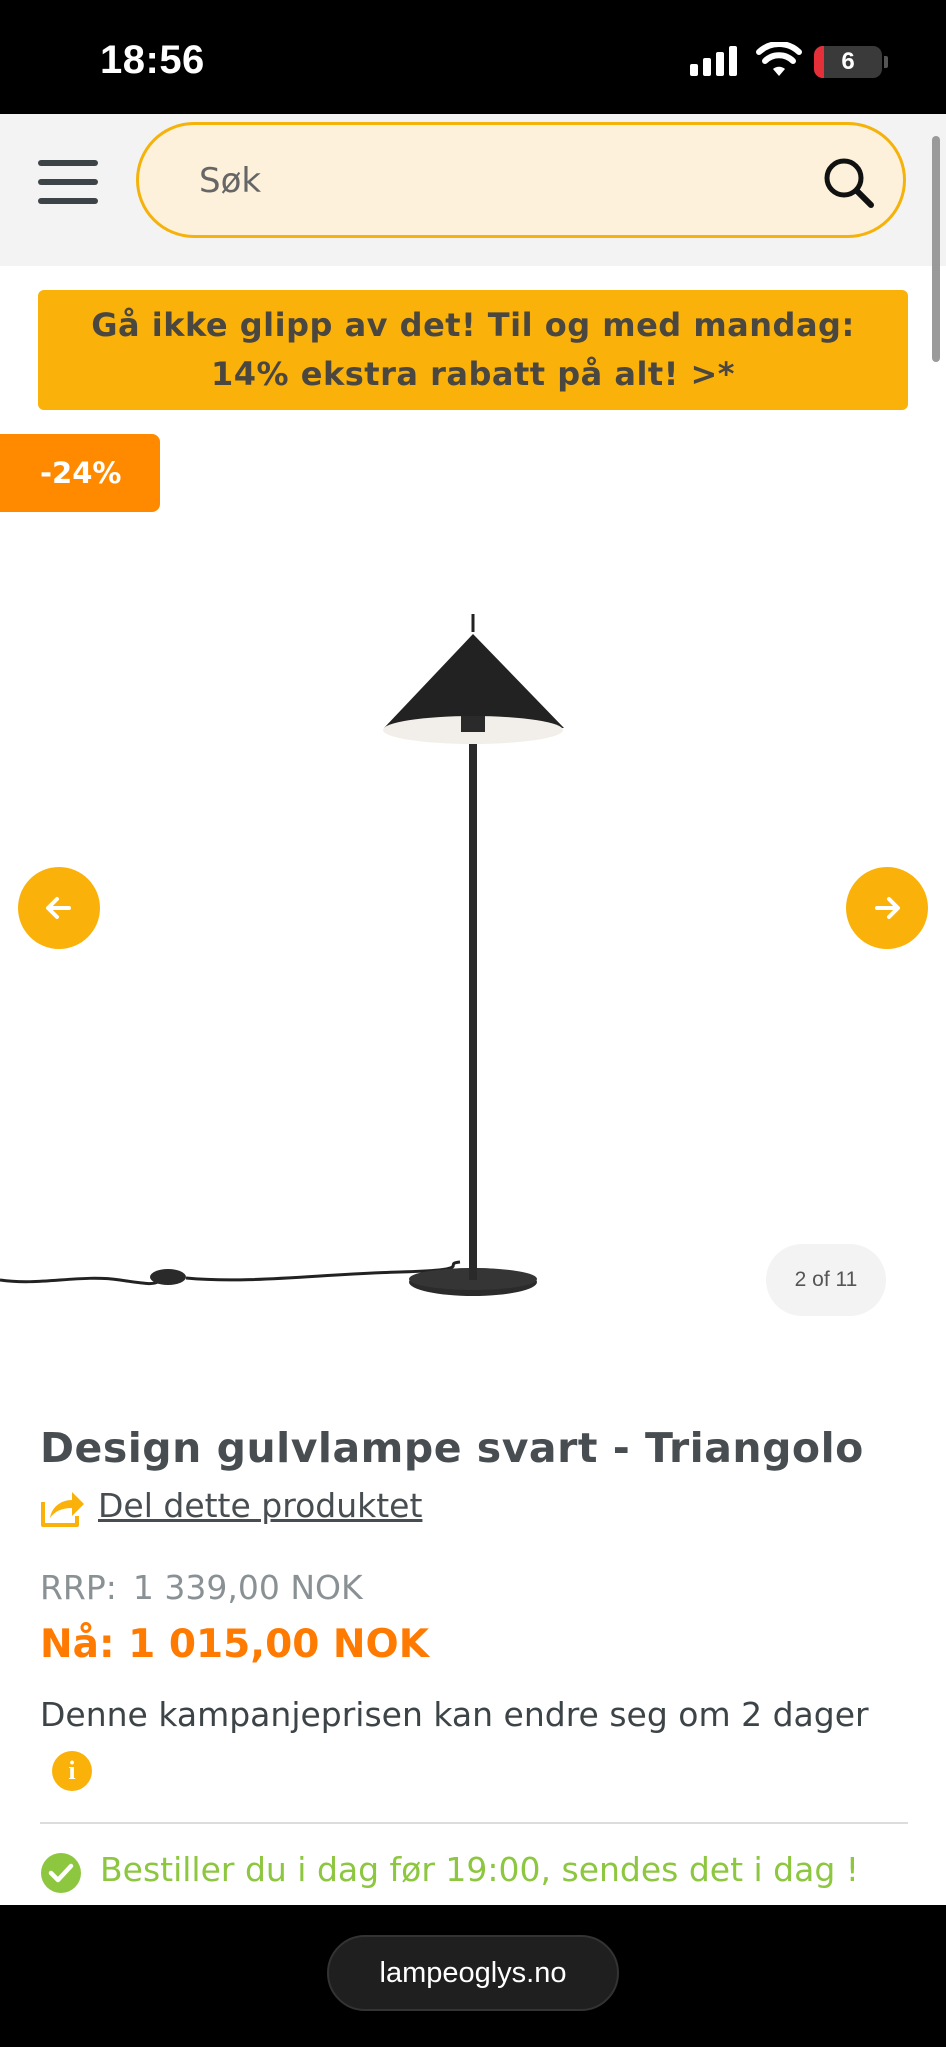 This screenshot has width=946, height=2047. Describe the element at coordinates (152, 60) in the screenshot. I see `status-time: 18:56` at that location.